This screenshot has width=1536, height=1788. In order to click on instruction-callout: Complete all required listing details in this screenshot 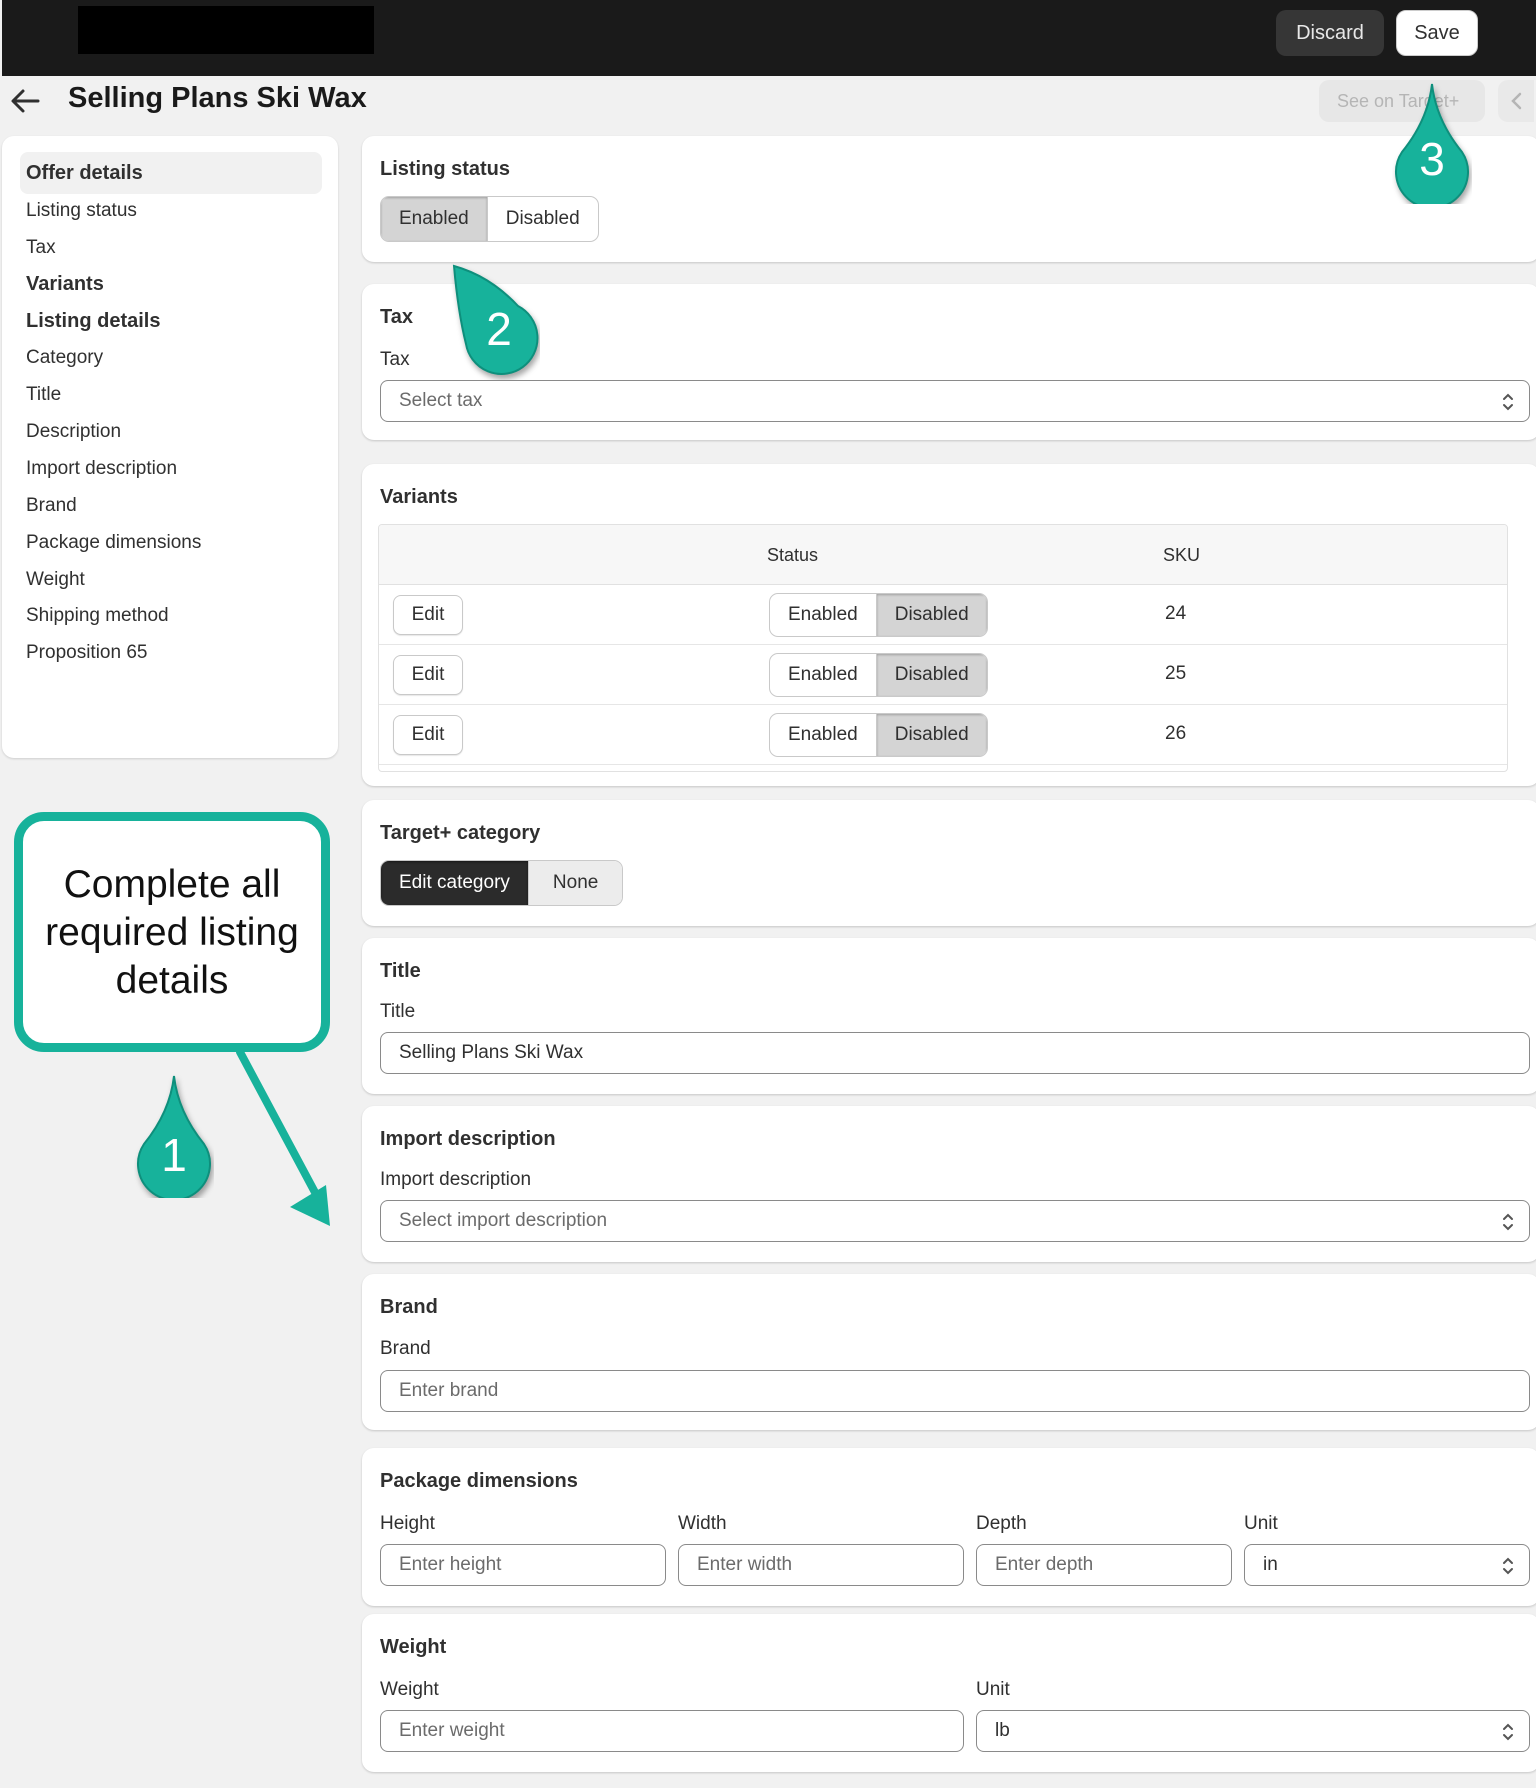, I will do `click(172, 932)`.